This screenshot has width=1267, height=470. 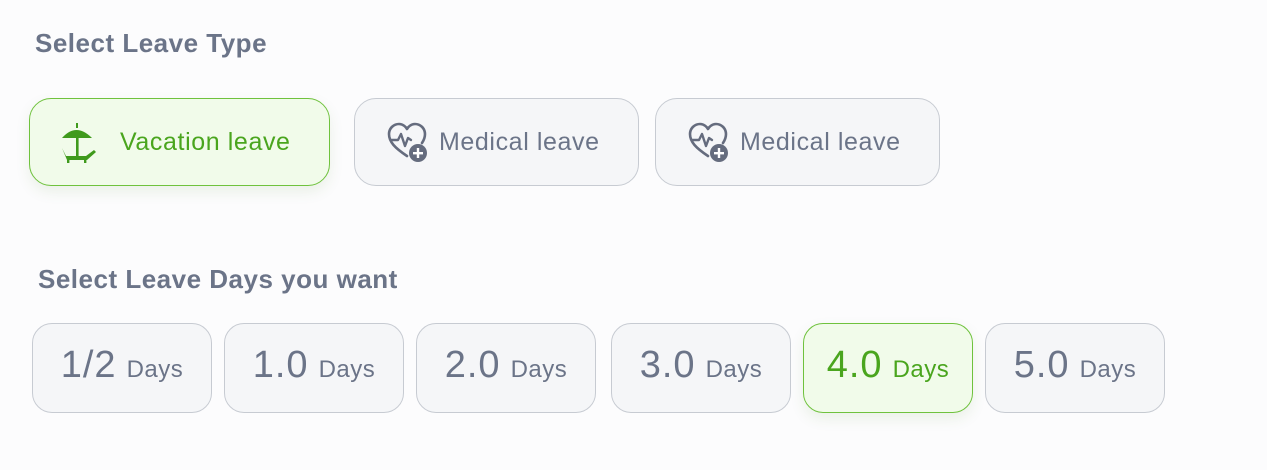 I want to click on days-value: 4.0, so click(x=854, y=365).